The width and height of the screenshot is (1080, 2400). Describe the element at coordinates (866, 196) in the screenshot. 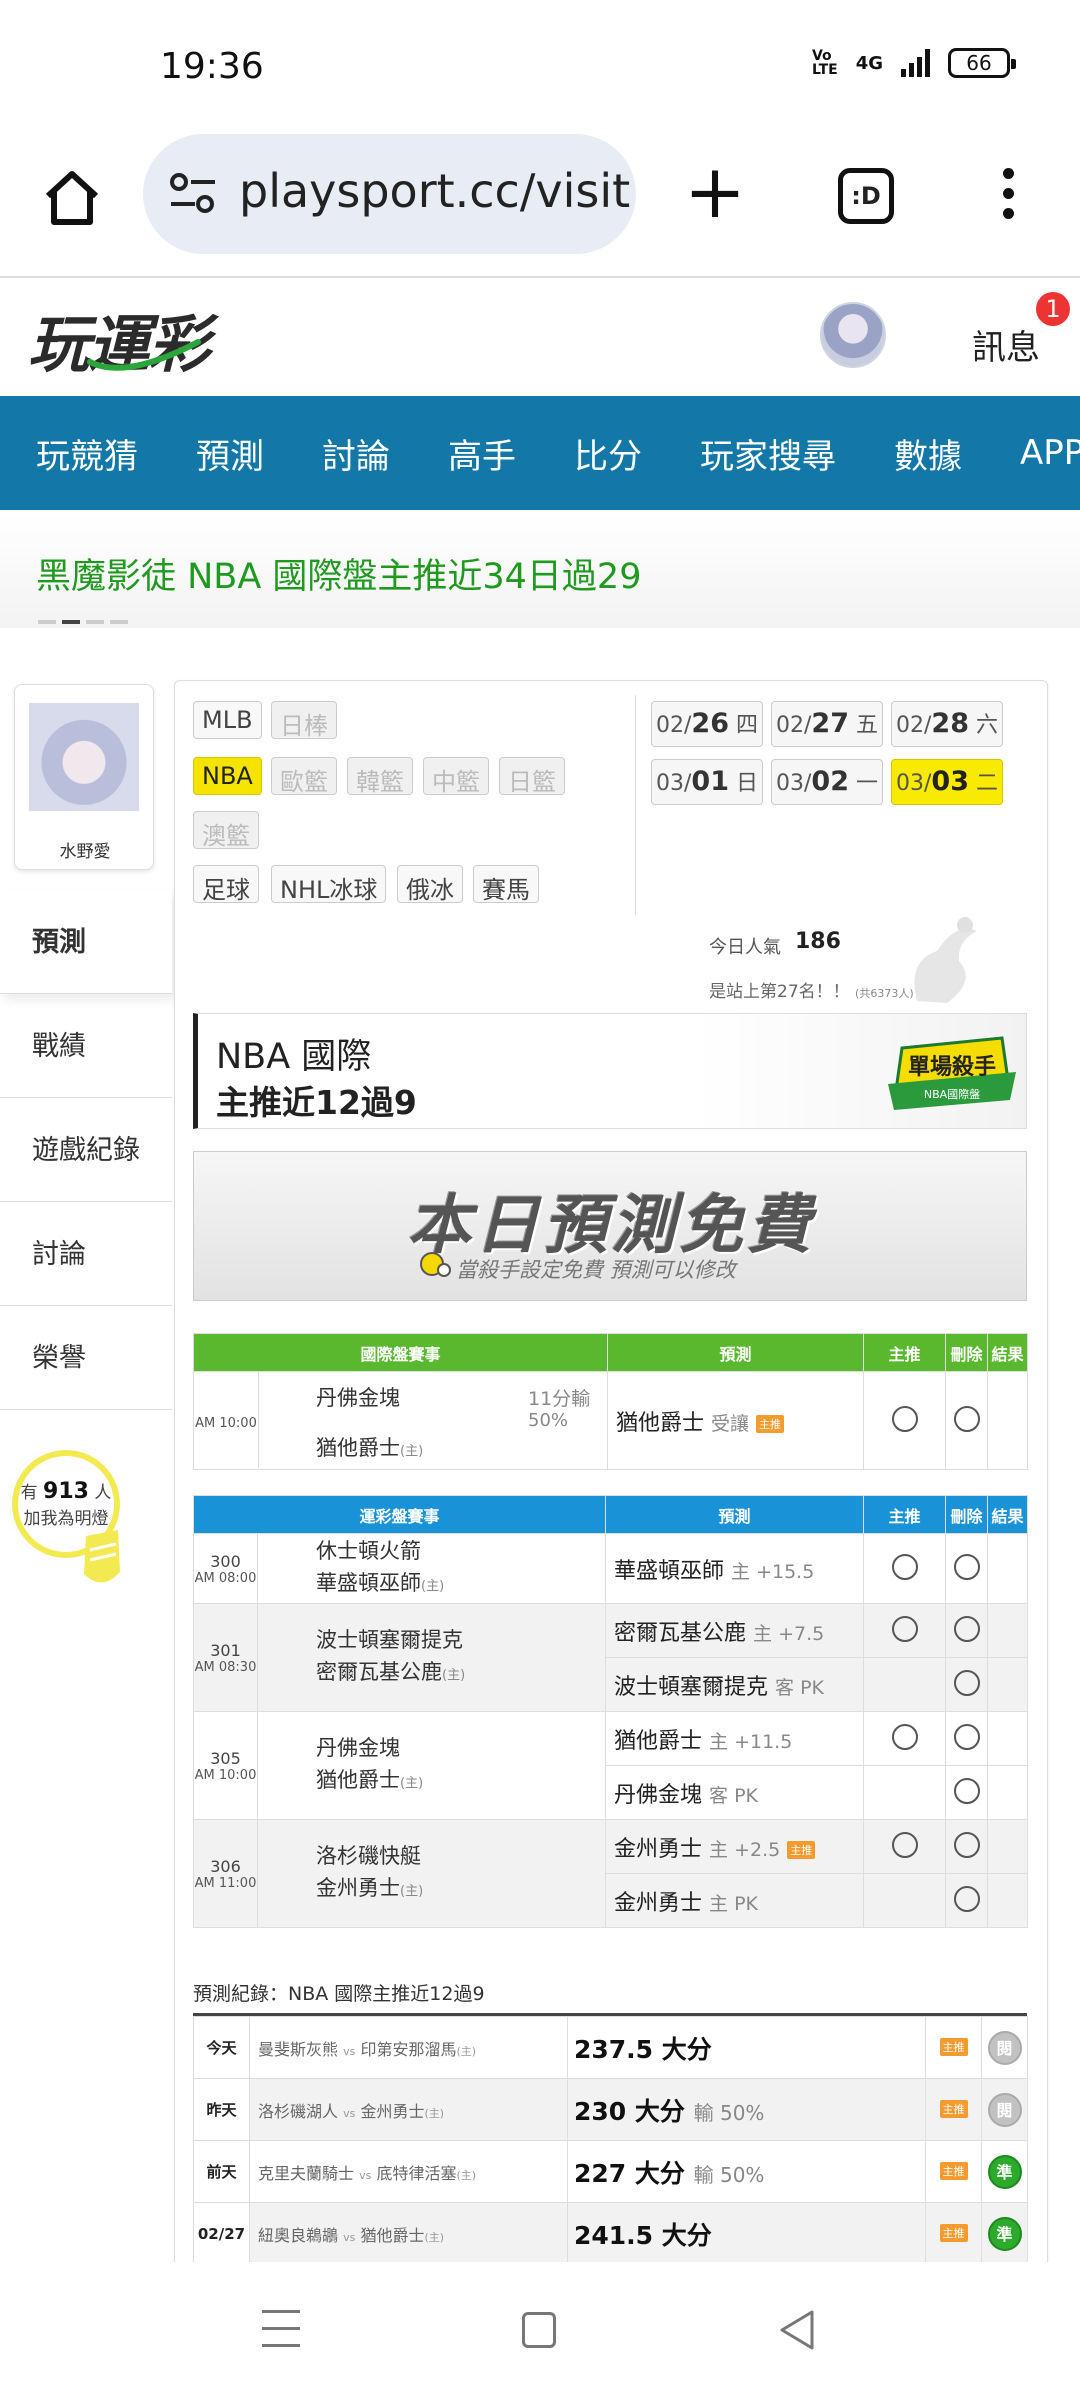

I see `tab-switcher-button: :D` at that location.